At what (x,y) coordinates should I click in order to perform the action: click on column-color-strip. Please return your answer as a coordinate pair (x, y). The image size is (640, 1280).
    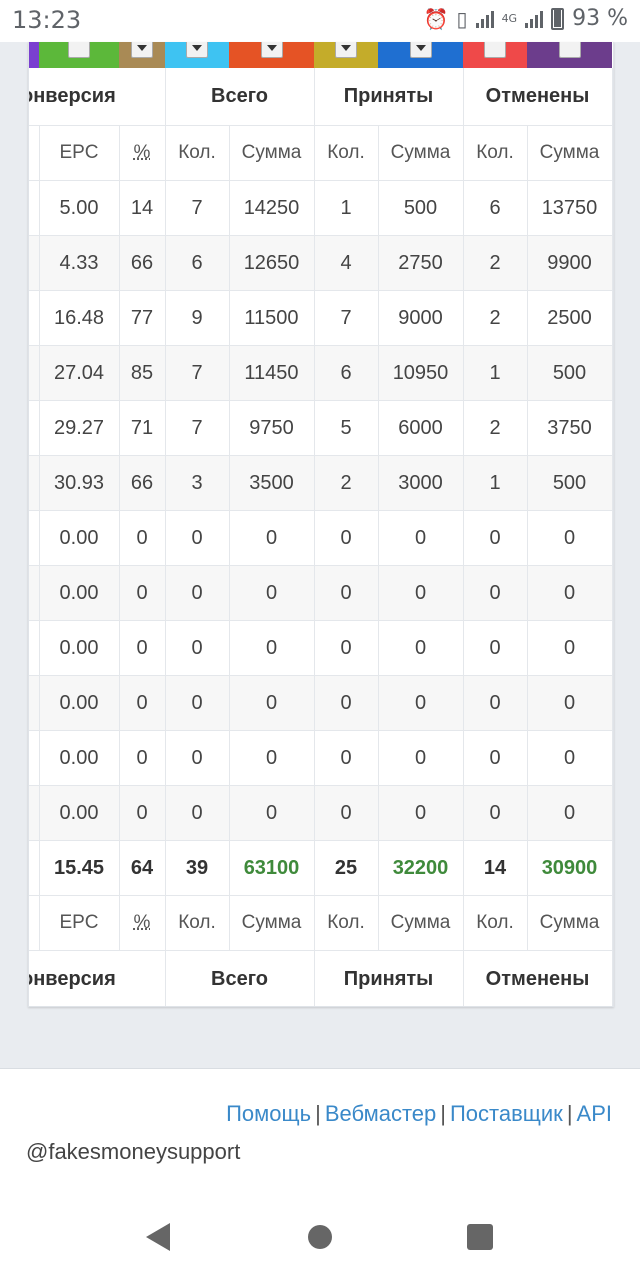
    Looking at the image, I should click on (320, 55).